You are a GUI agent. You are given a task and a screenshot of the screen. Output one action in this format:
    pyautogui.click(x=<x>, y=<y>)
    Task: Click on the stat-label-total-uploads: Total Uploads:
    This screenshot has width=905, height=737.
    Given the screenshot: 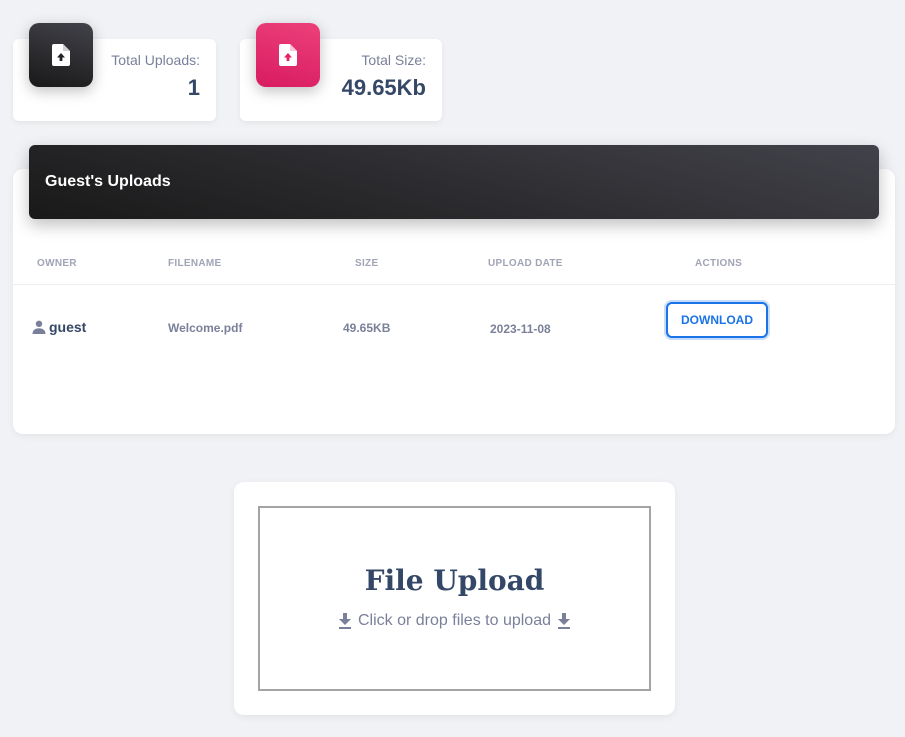 What is the action you would take?
    pyautogui.click(x=155, y=60)
    